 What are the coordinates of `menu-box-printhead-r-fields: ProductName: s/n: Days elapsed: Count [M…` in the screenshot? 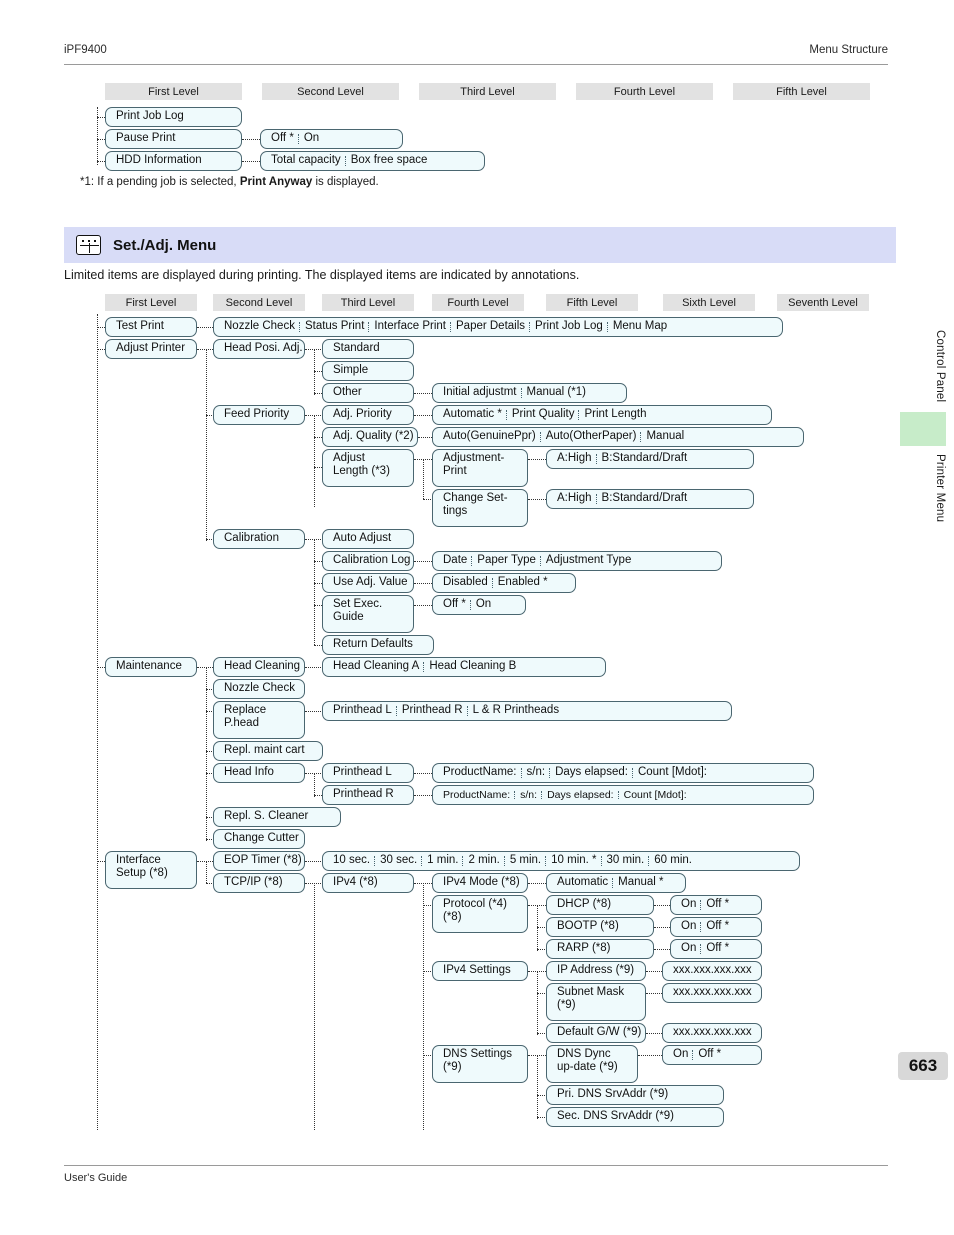 It's located at (623, 795).